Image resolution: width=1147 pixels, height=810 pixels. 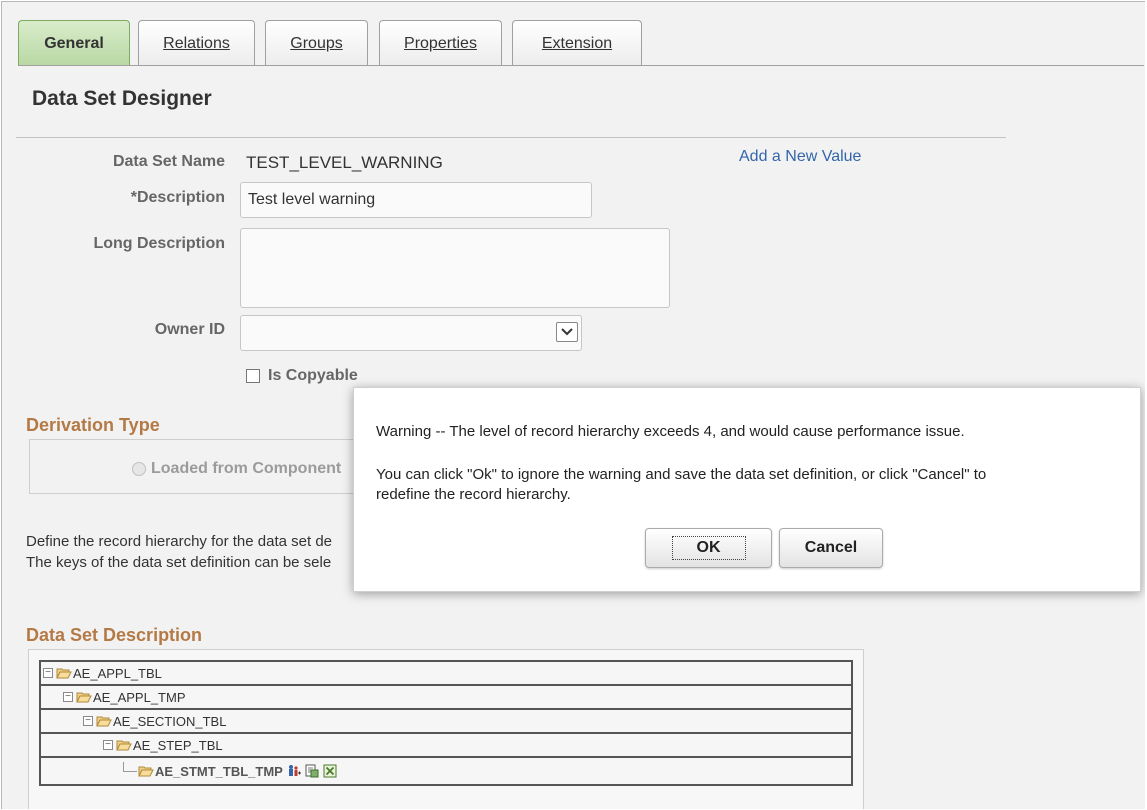 What do you see at coordinates (313, 375) in the screenshot?
I see `is-copyable-label: Is Copyable` at bounding box center [313, 375].